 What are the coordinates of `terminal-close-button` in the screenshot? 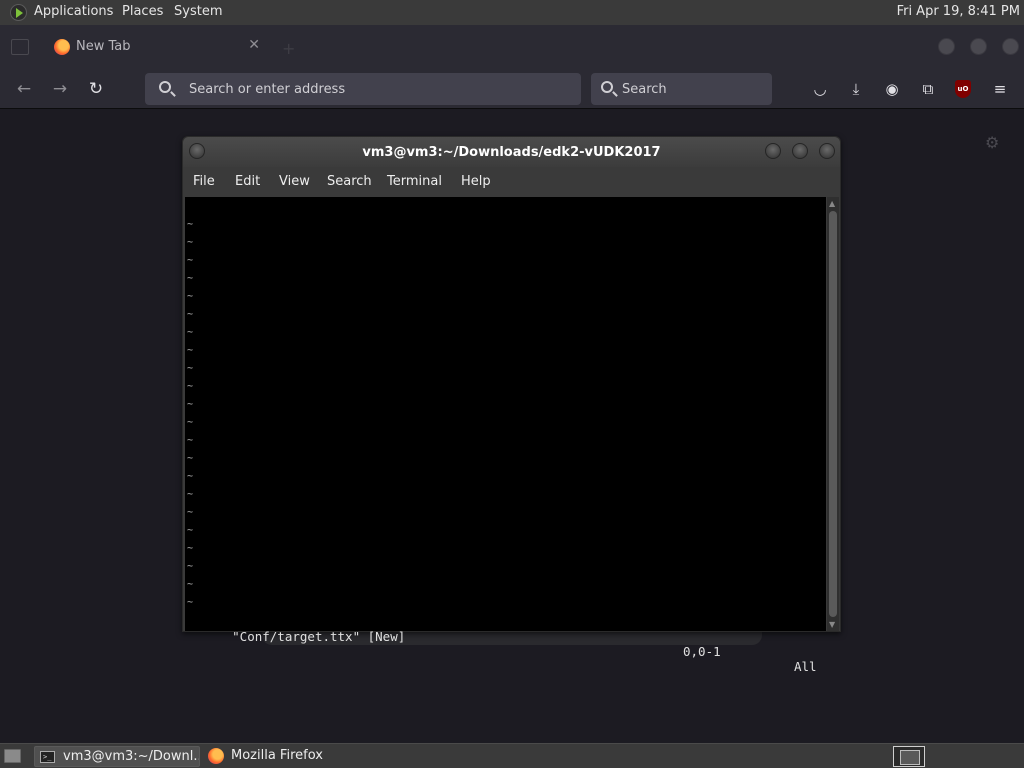 It's located at (827, 151).